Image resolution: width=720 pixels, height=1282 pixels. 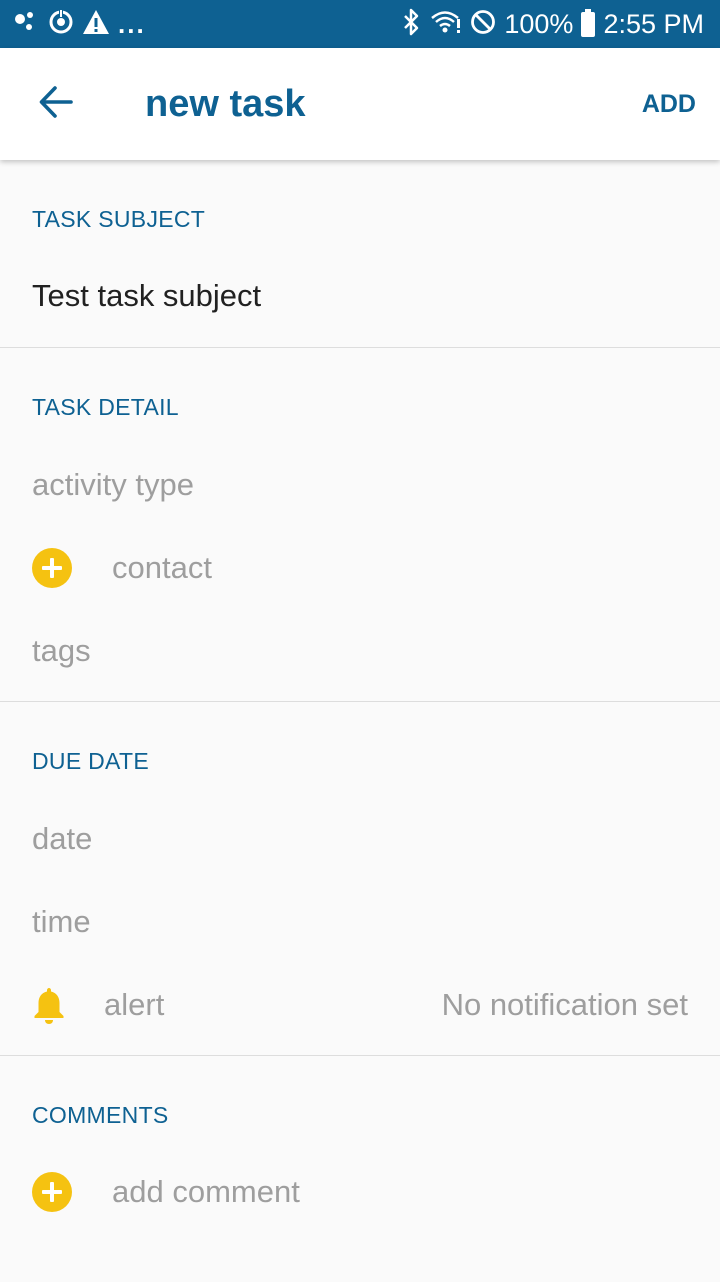 I want to click on date-field: date, so click(x=360, y=839).